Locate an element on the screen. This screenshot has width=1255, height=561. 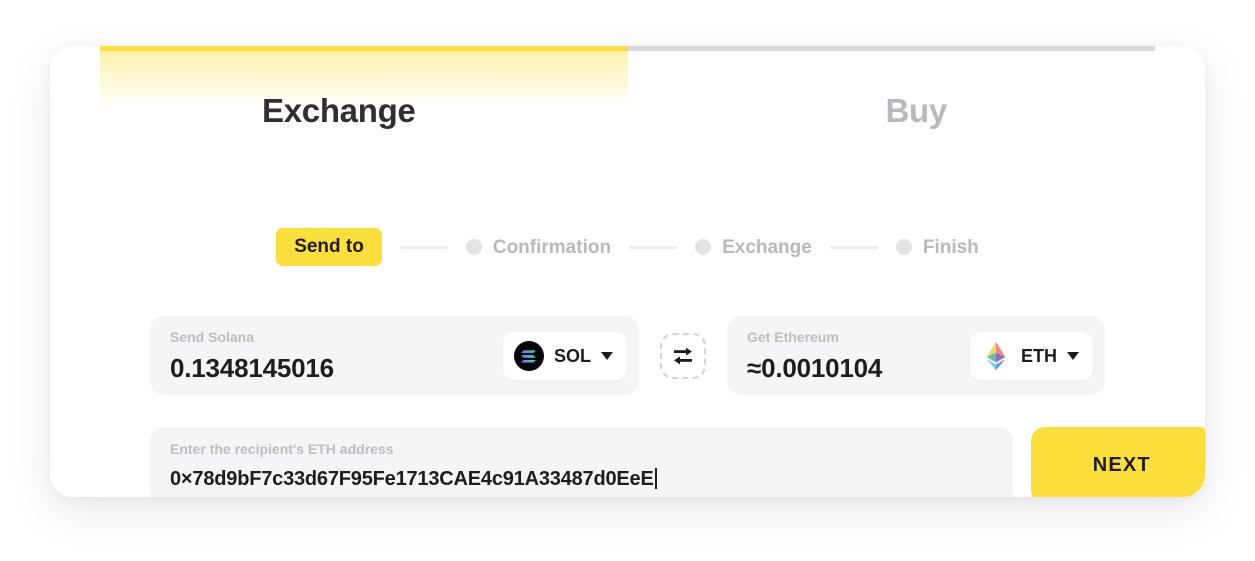
step-confirmation: Confirmation is located at coordinates (538, 247).